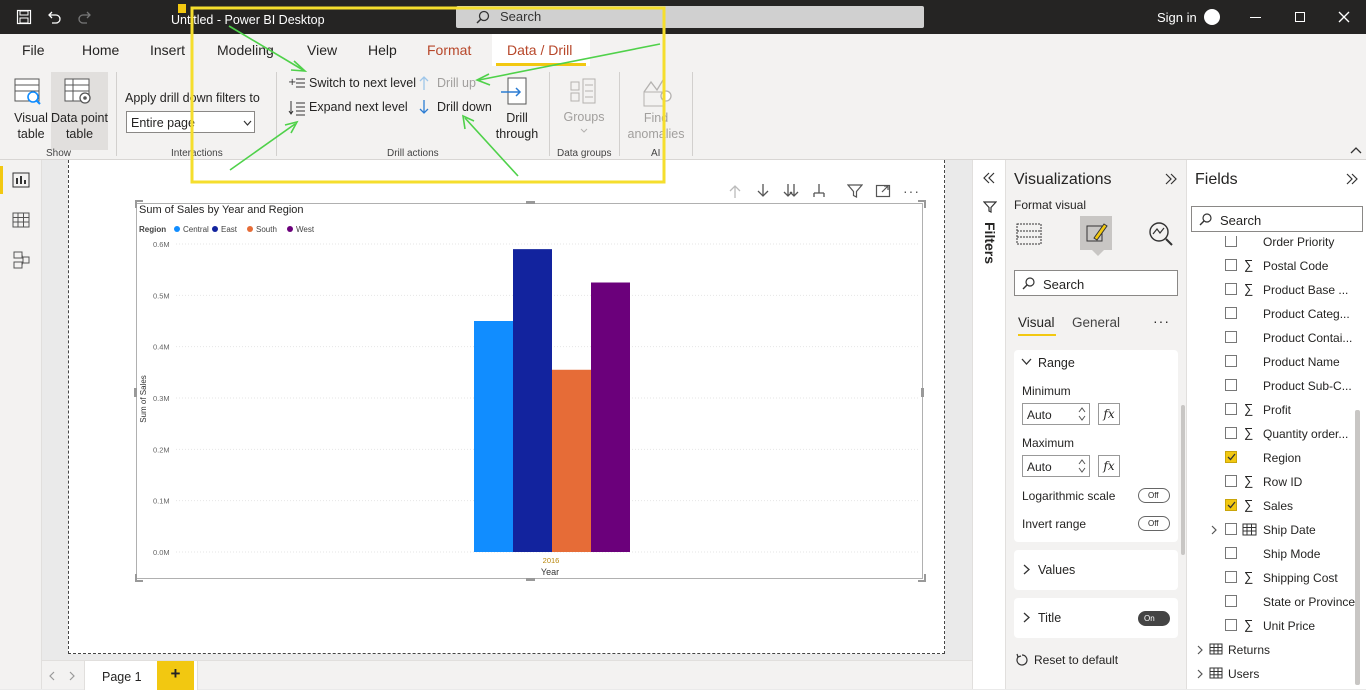 The width and height of the screenshot is (1366, 690). What do you see at coordinates (1171, 179) in the screenshot?
I see `collapse-viz-icon` at bounding box center [1171, 179].